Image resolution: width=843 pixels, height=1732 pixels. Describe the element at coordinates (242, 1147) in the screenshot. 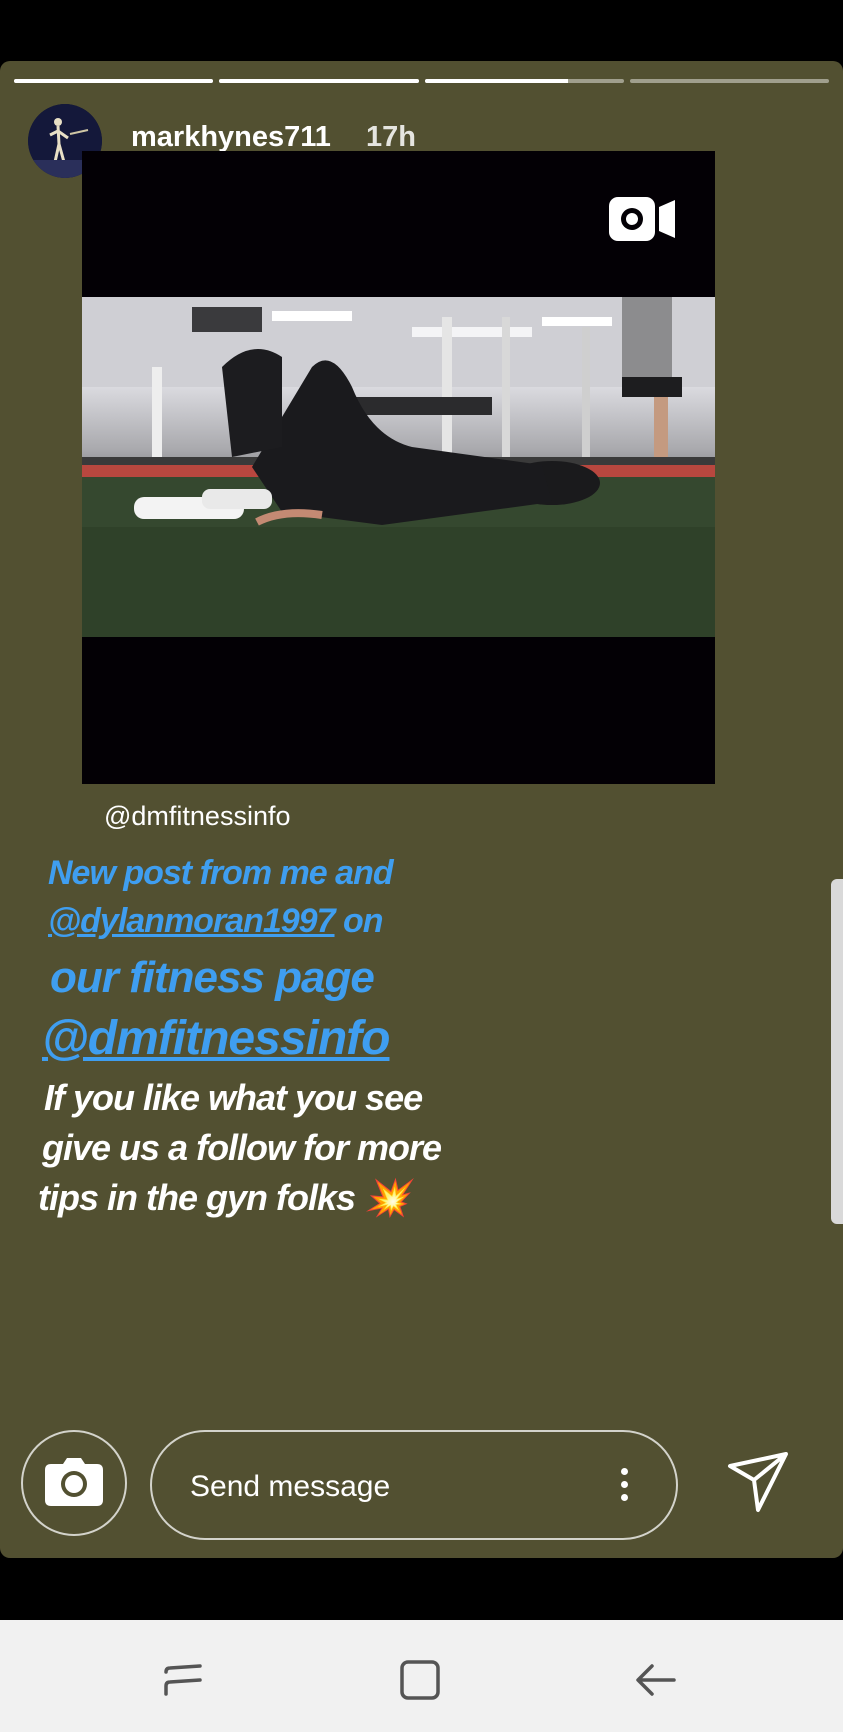

I see `caption-line: give us a follow for more` at that location.